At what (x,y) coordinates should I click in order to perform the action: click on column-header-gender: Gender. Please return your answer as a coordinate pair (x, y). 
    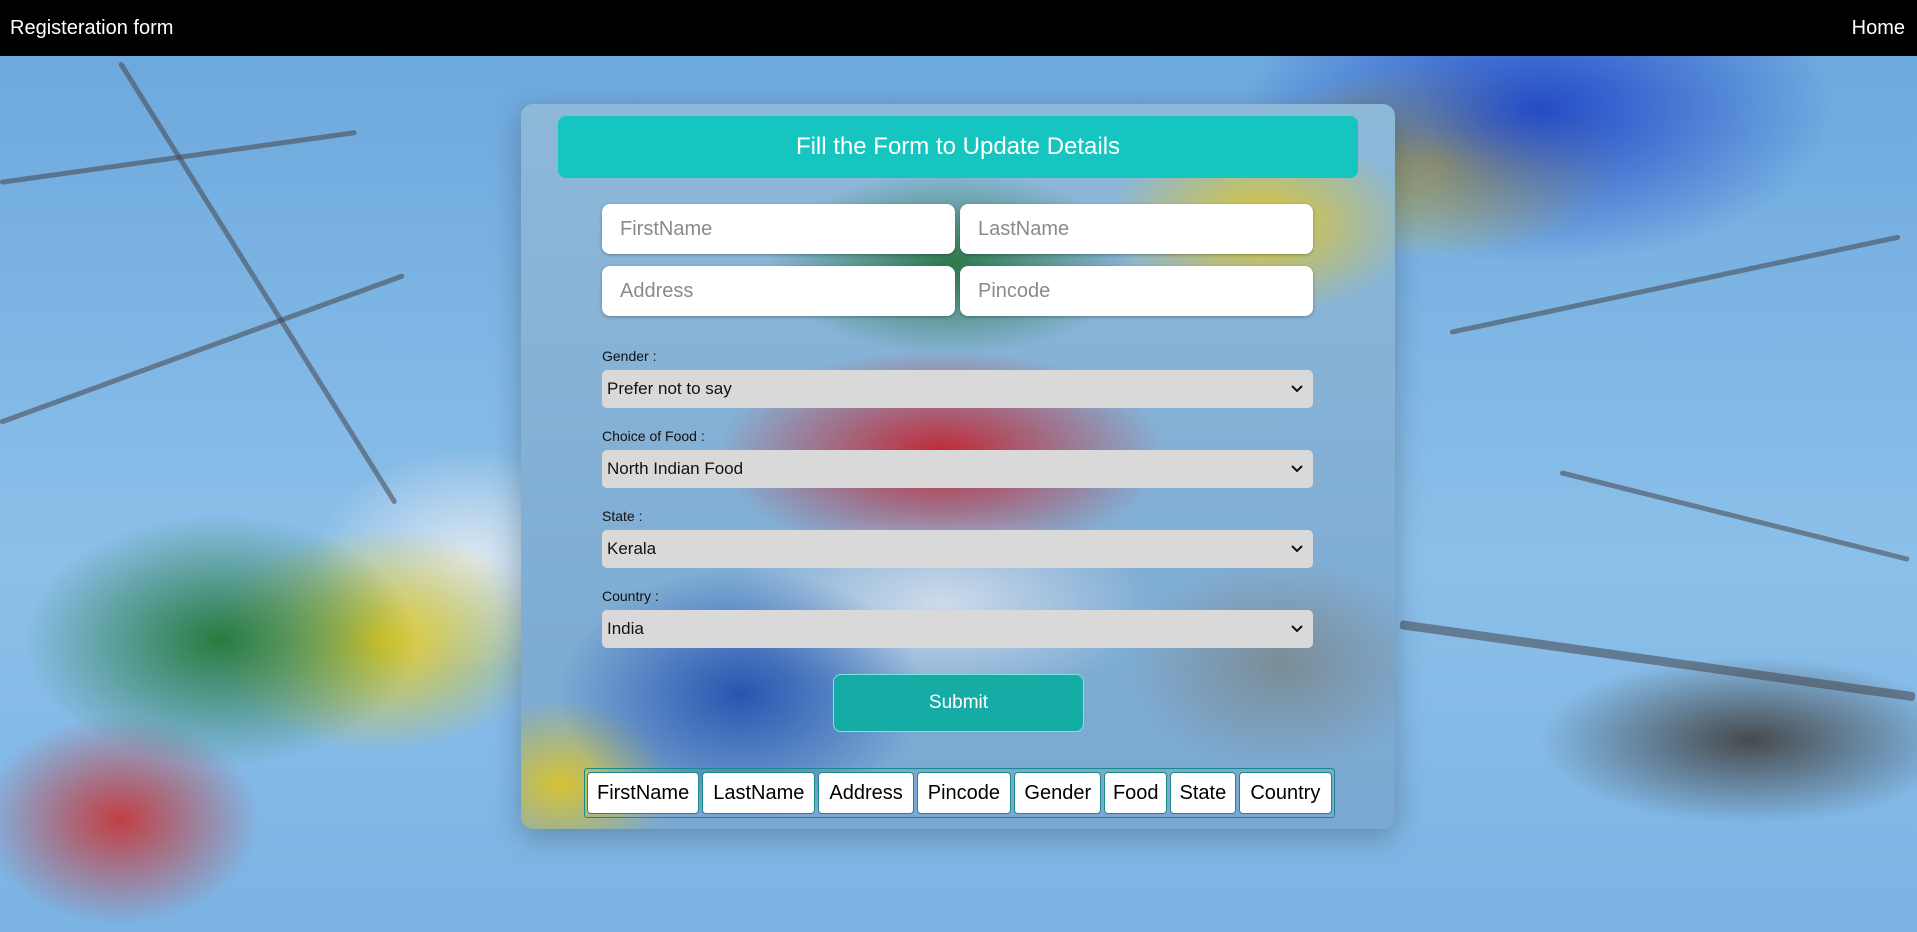
    Looking at the image, I should click on (1058, 793).